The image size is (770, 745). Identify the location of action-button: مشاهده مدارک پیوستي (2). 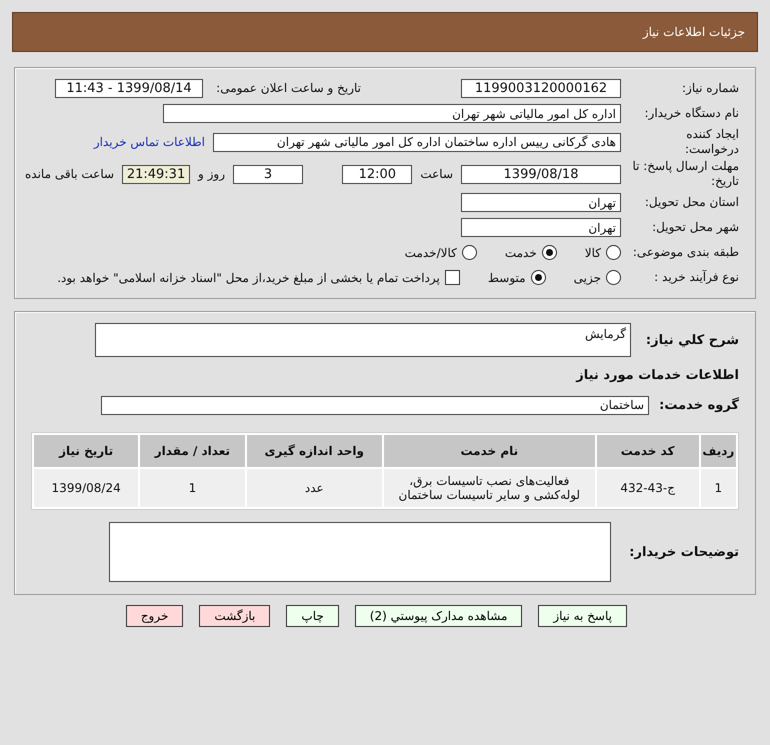
(438, 616).